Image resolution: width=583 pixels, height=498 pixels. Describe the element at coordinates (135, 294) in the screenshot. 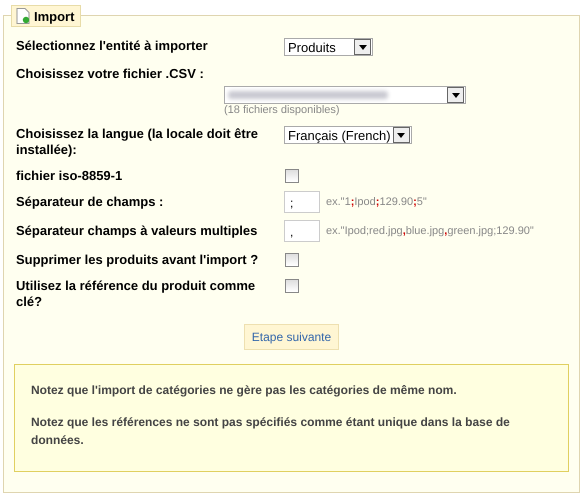

I see `field-label: Utilisez la référence du produit comme clé?` at that location.